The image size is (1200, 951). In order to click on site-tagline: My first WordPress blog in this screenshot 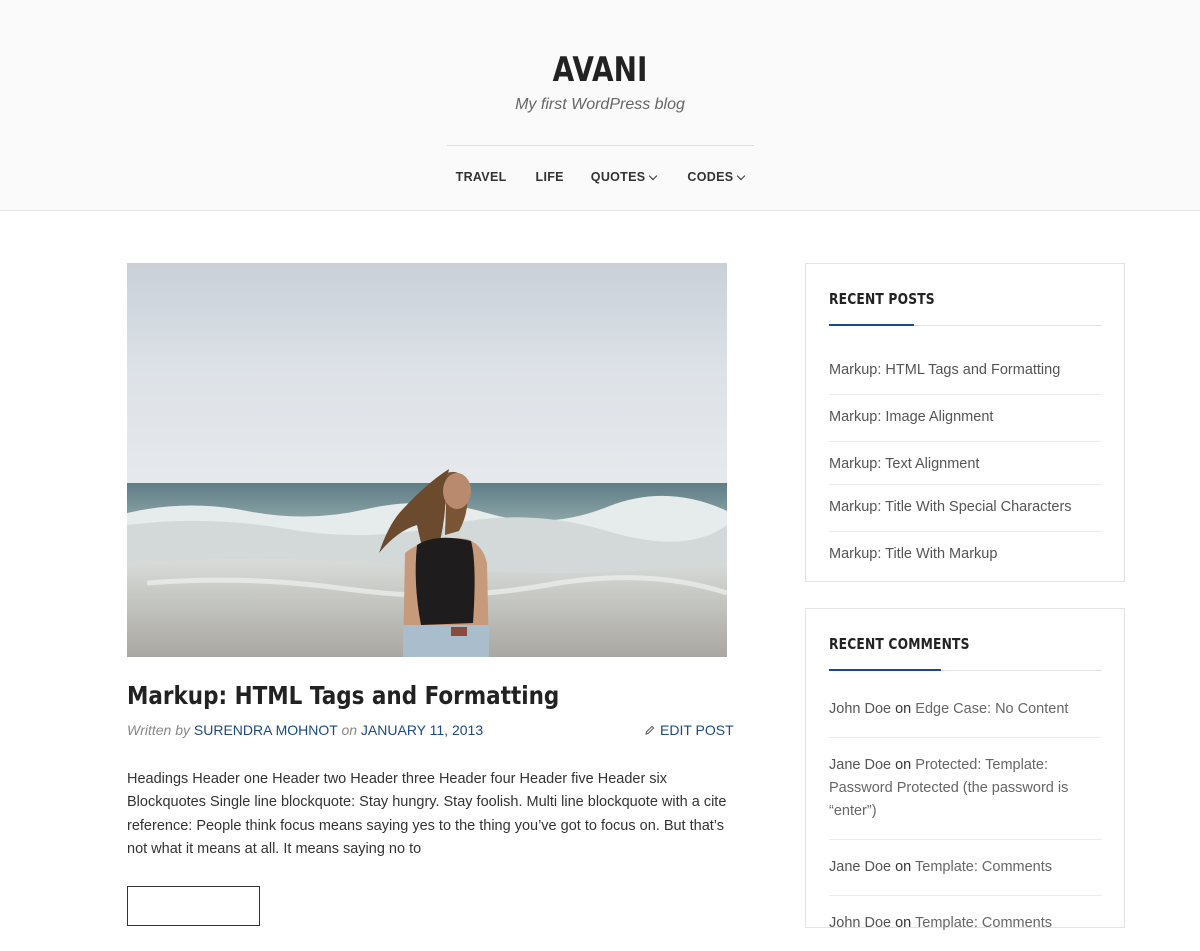, I will do `click(600, 104)`.